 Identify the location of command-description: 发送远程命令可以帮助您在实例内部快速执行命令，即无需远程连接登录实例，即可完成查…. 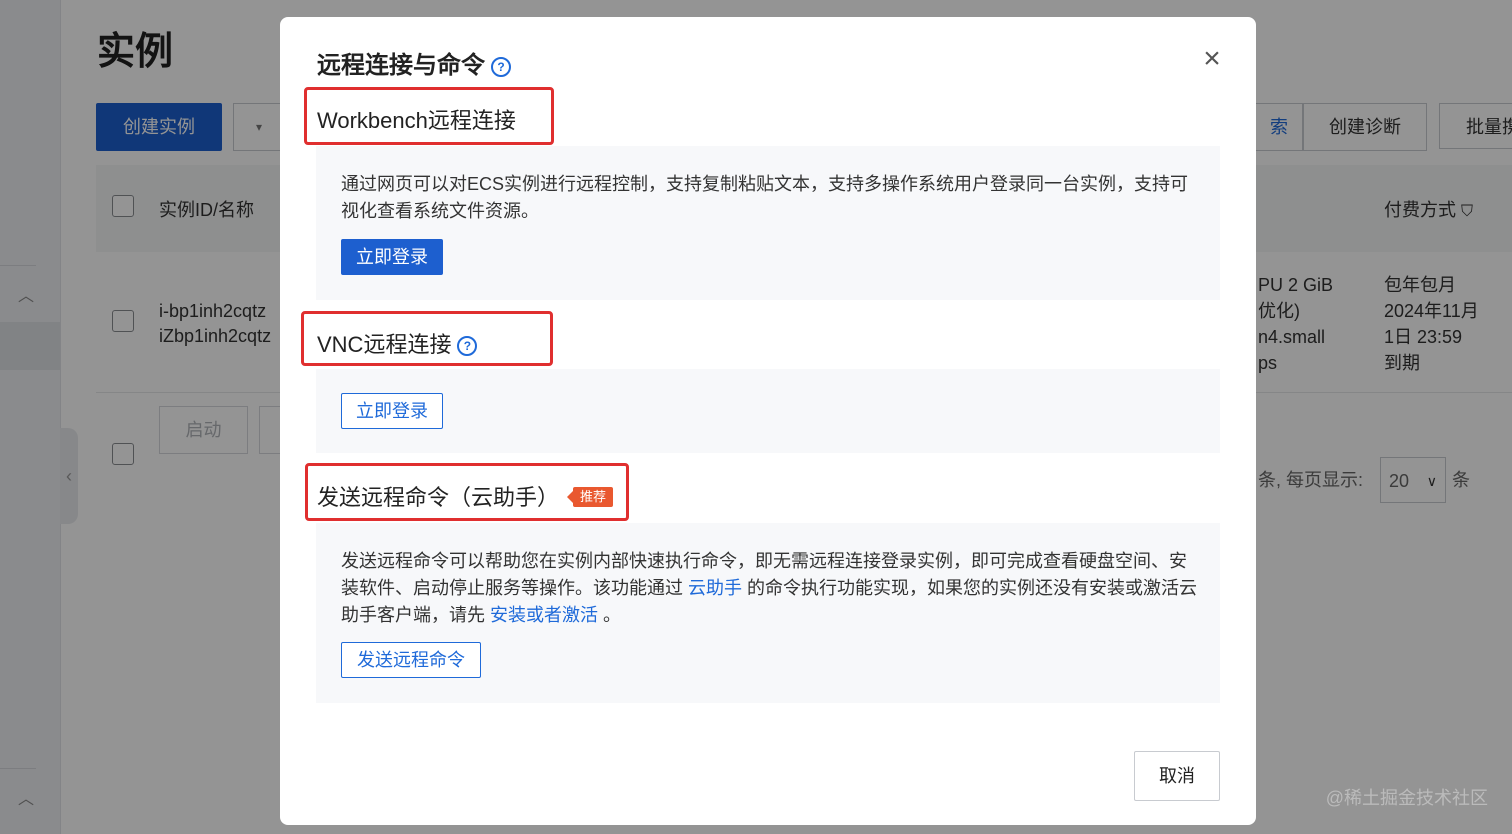
(771, 588).